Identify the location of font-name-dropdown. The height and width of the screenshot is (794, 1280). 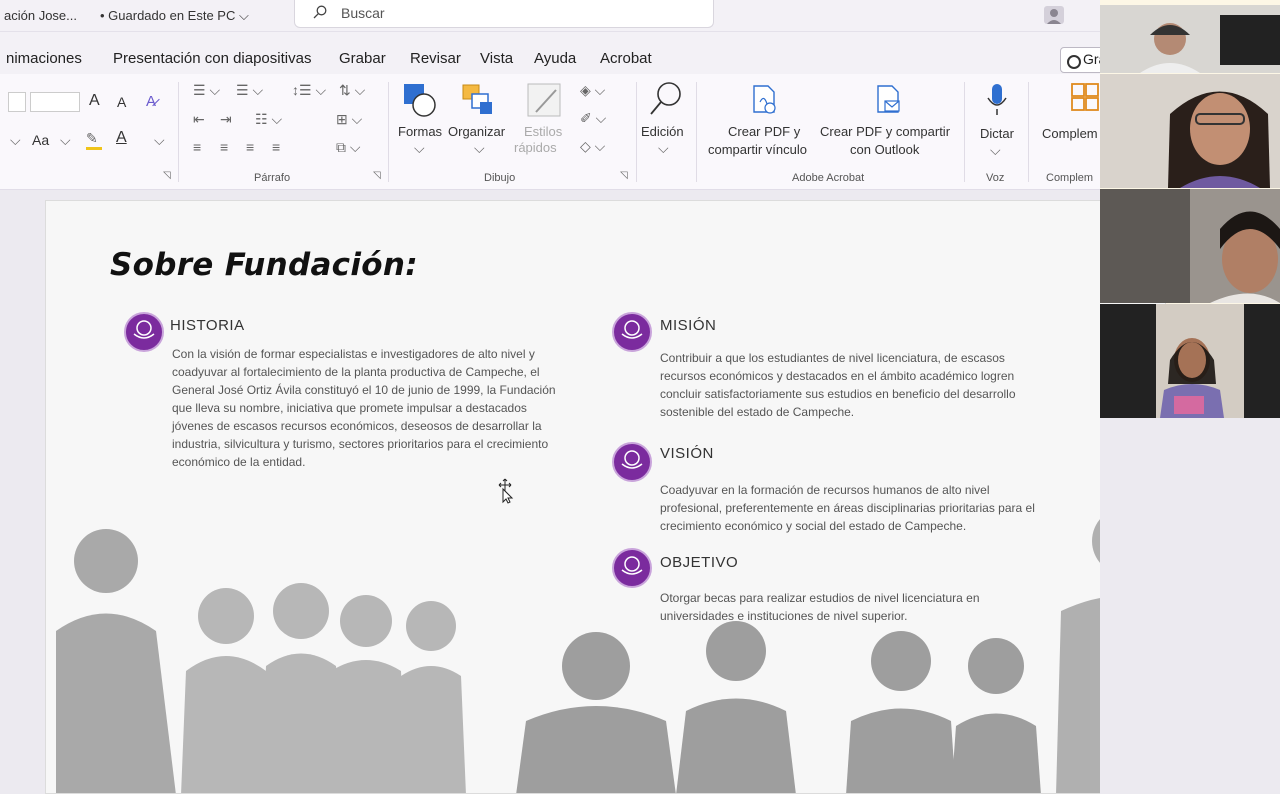
(17, 102).